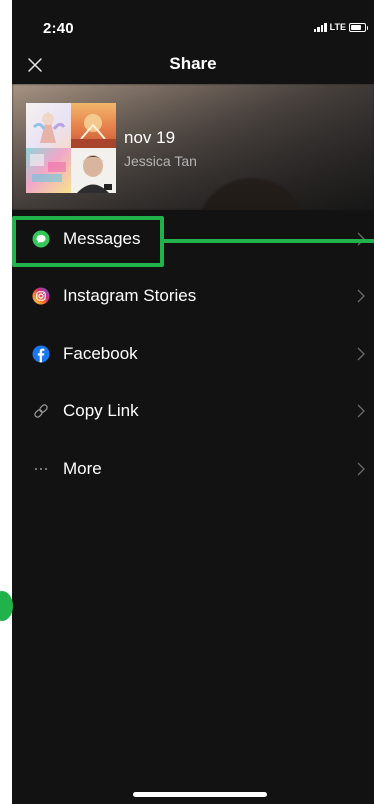  I want to click on instagram-icon, so click(41, 296).